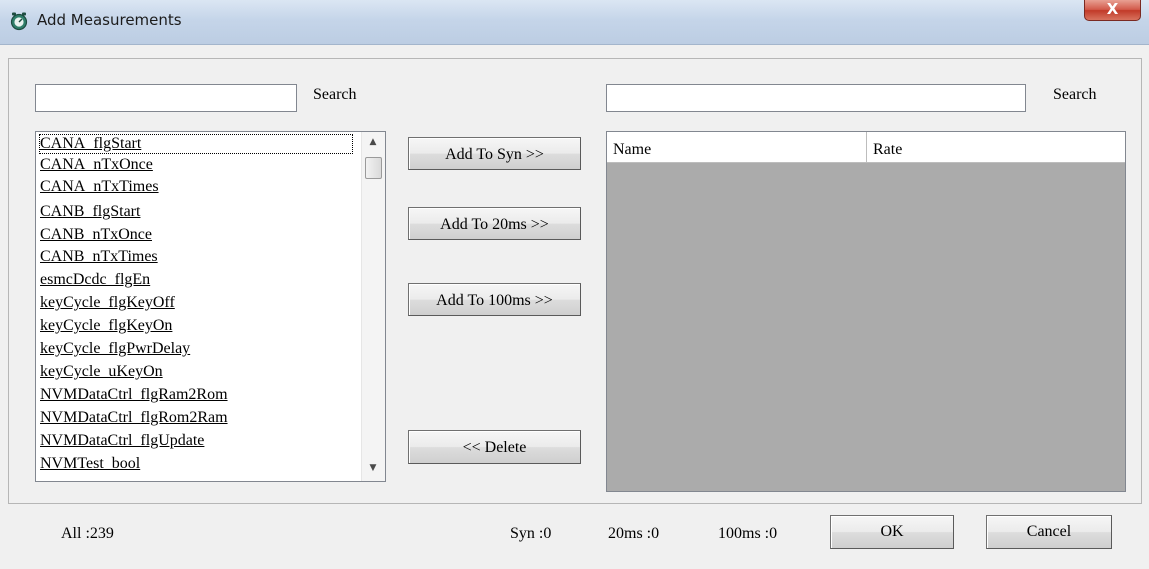 The width and height of the screenshot is (1149, 569). What do you see at coordinates (166, 98) in the screenshot?
I see `left-search-input` at bounding box center [166, 98].